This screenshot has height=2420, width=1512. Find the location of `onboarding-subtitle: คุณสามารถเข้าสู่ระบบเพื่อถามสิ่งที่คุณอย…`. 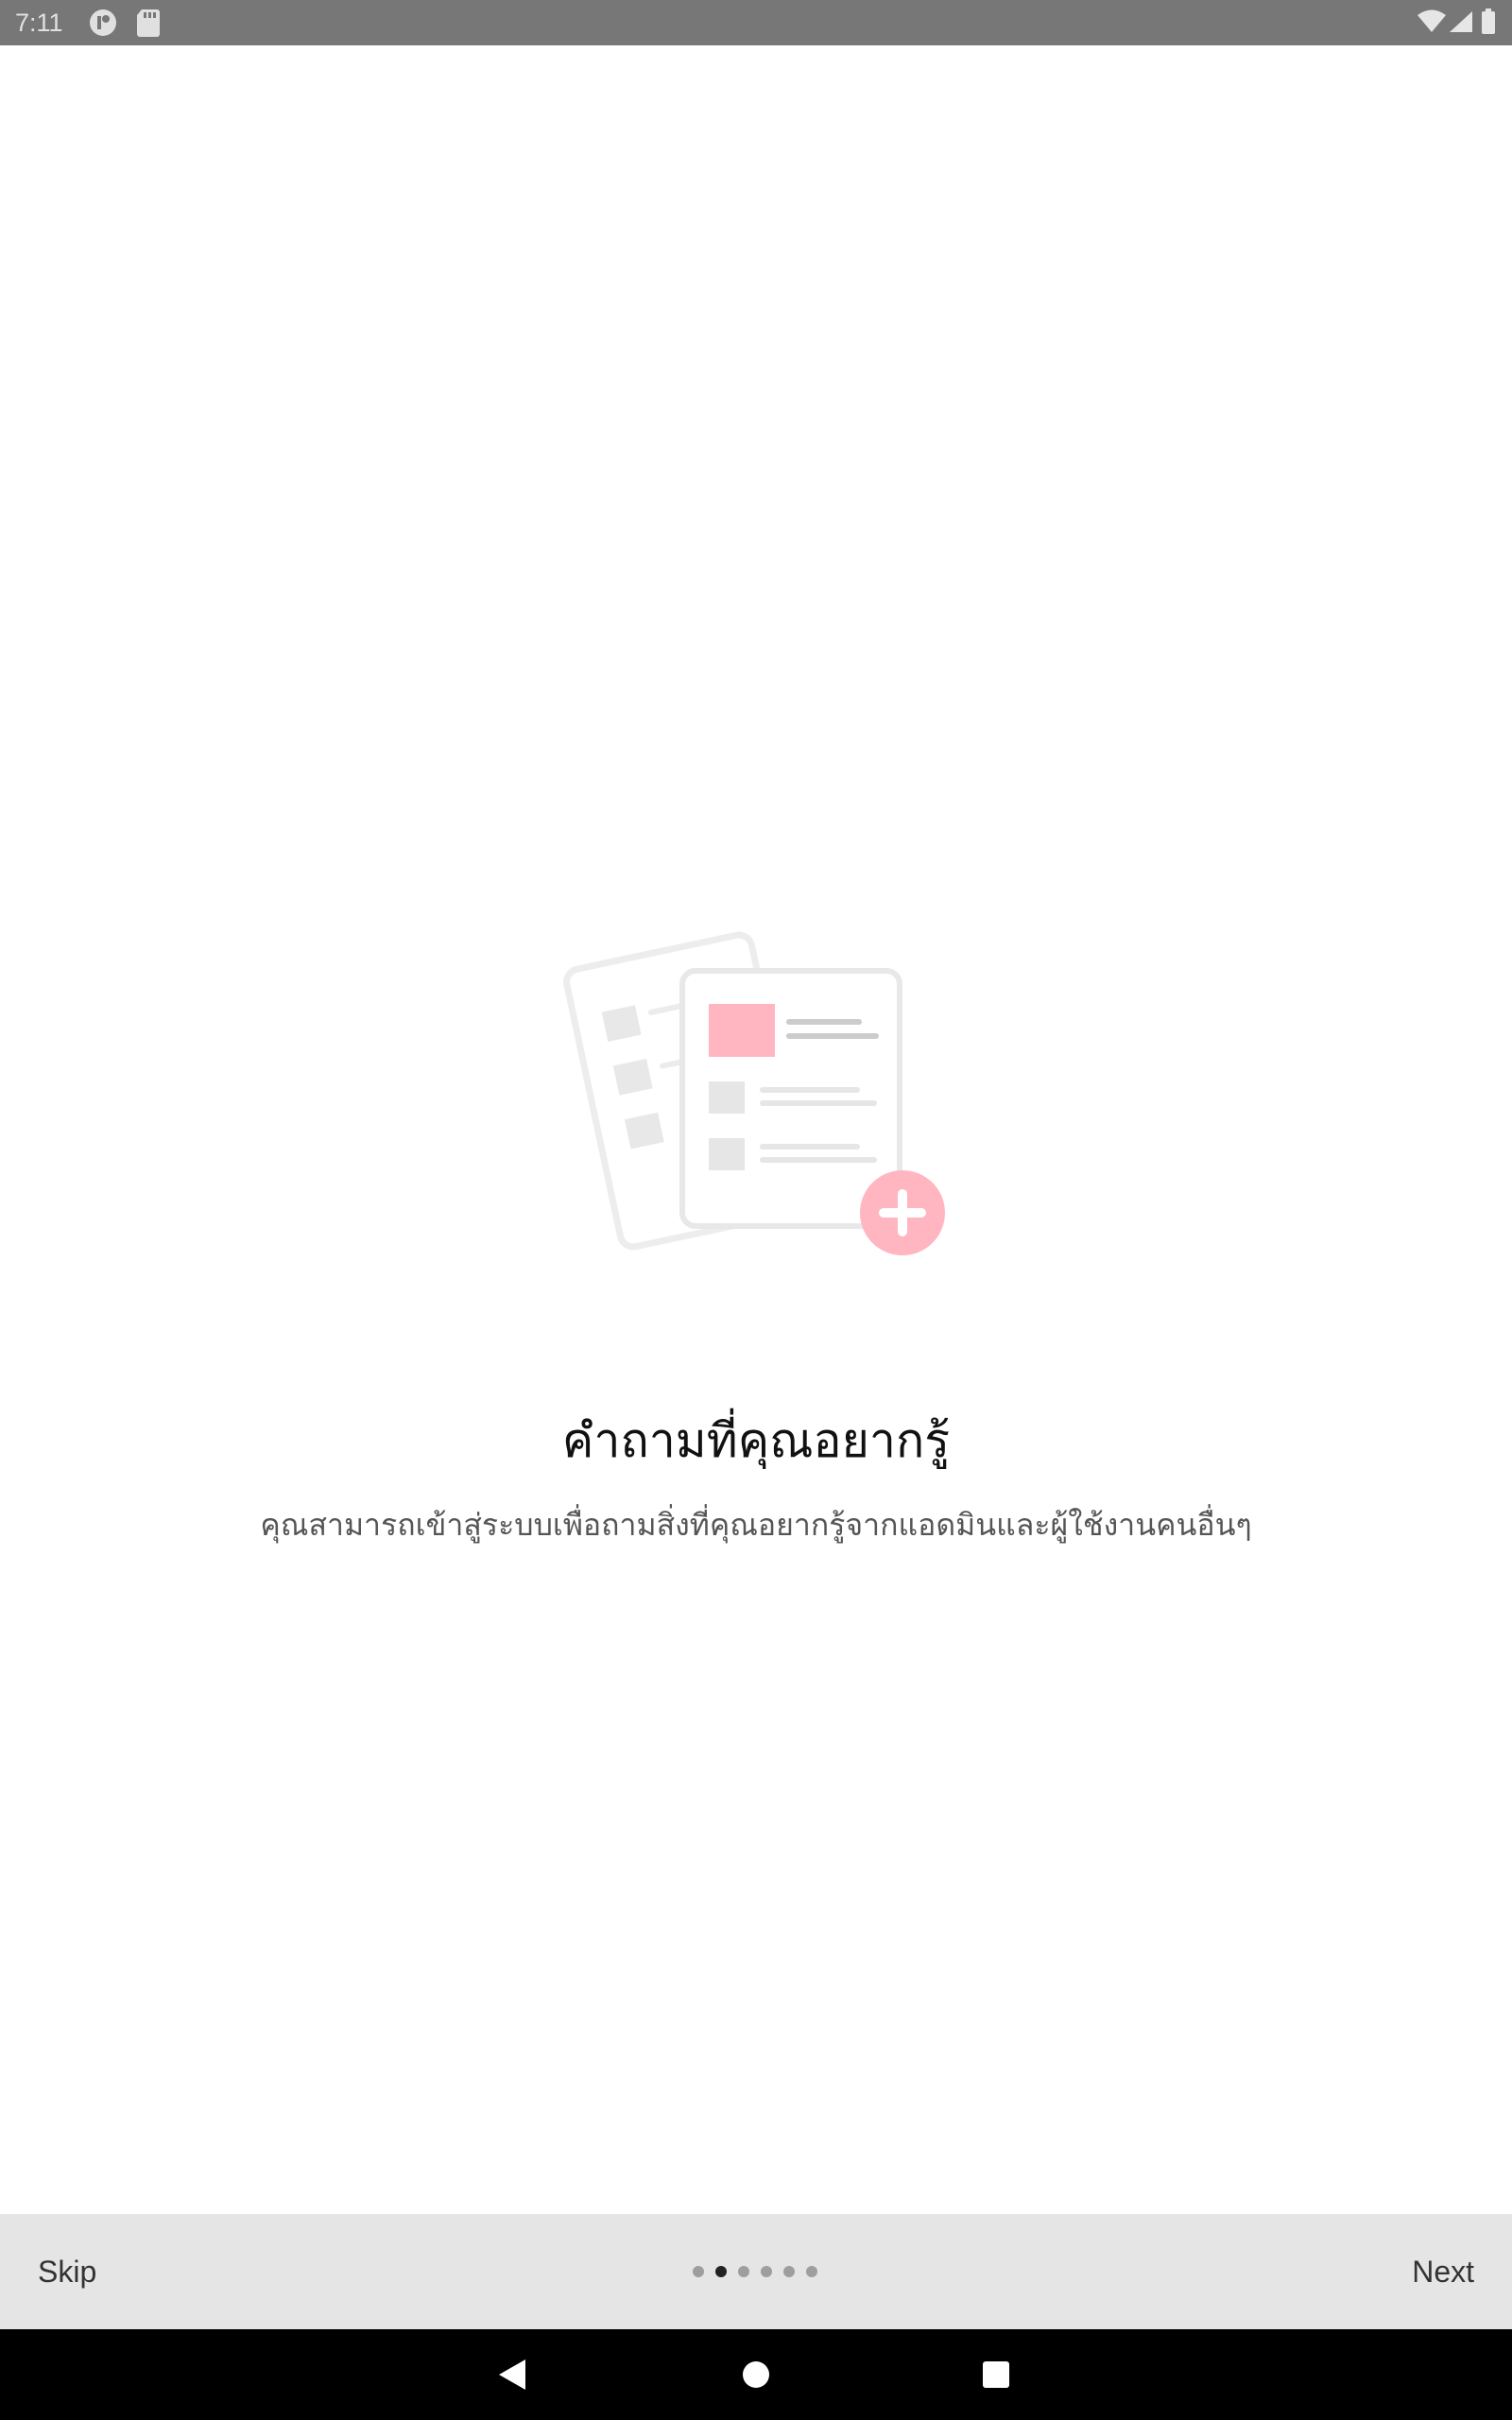

onboarding-subtitle: คุณสามารถเข้าสู่ระบบเพื่อถามสิ่งที่คุณอย… is located at coordinates (756, 1525).